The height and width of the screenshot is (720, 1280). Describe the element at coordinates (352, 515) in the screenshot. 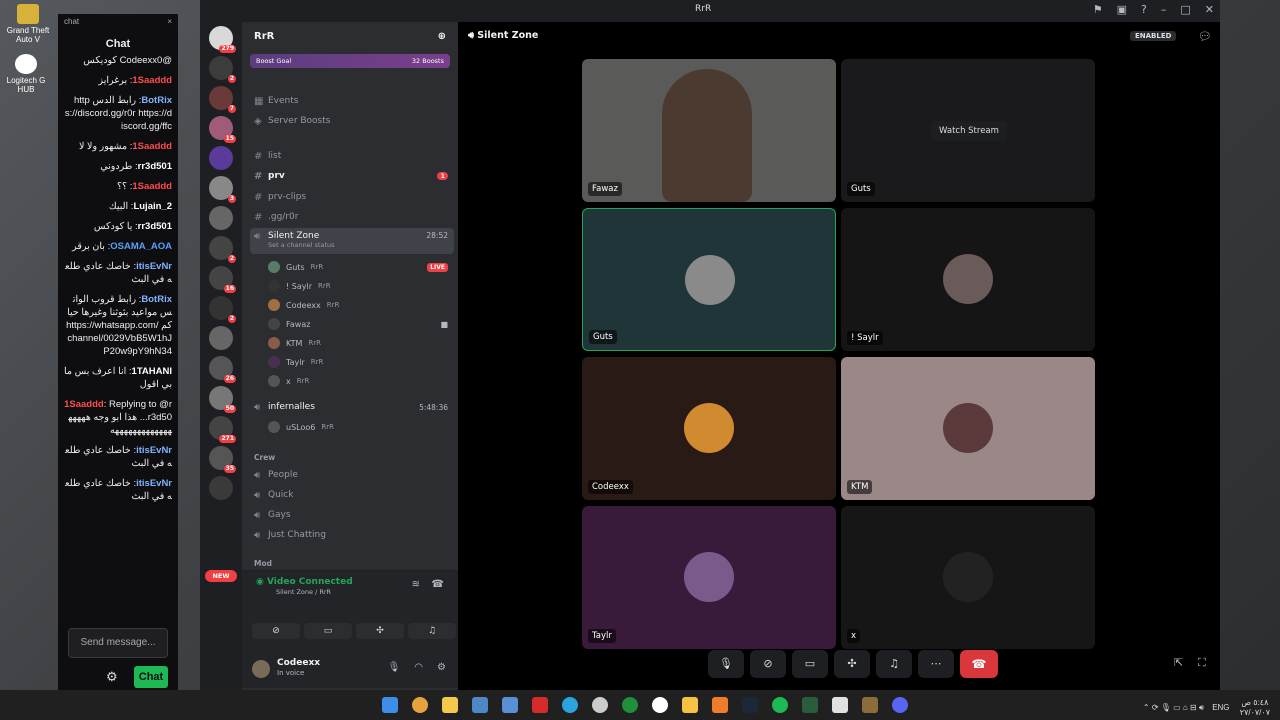

I see `channel-crew-2: 🔊︎ Gays` at that location.